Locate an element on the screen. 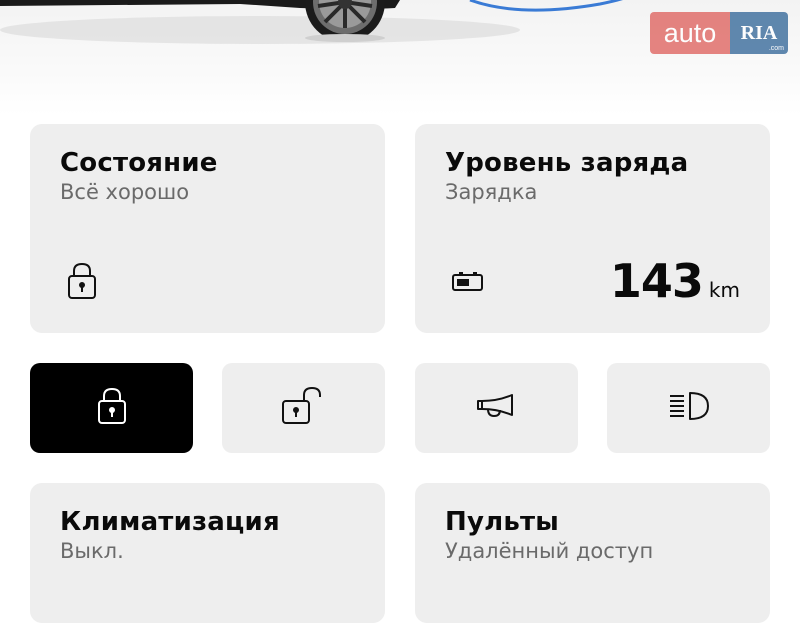 Image resolution: width=800 pixels, height=623 pixels. horn-button is located at coordinates (496, 408).